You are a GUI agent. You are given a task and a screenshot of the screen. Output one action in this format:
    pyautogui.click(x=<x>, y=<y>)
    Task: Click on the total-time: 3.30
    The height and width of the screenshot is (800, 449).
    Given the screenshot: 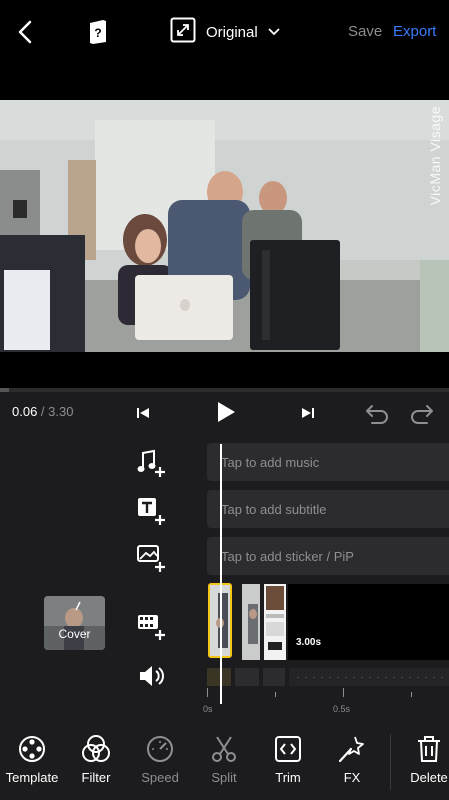 What is the action you would take?
    pyautogui.click(x=61, y=411)
    